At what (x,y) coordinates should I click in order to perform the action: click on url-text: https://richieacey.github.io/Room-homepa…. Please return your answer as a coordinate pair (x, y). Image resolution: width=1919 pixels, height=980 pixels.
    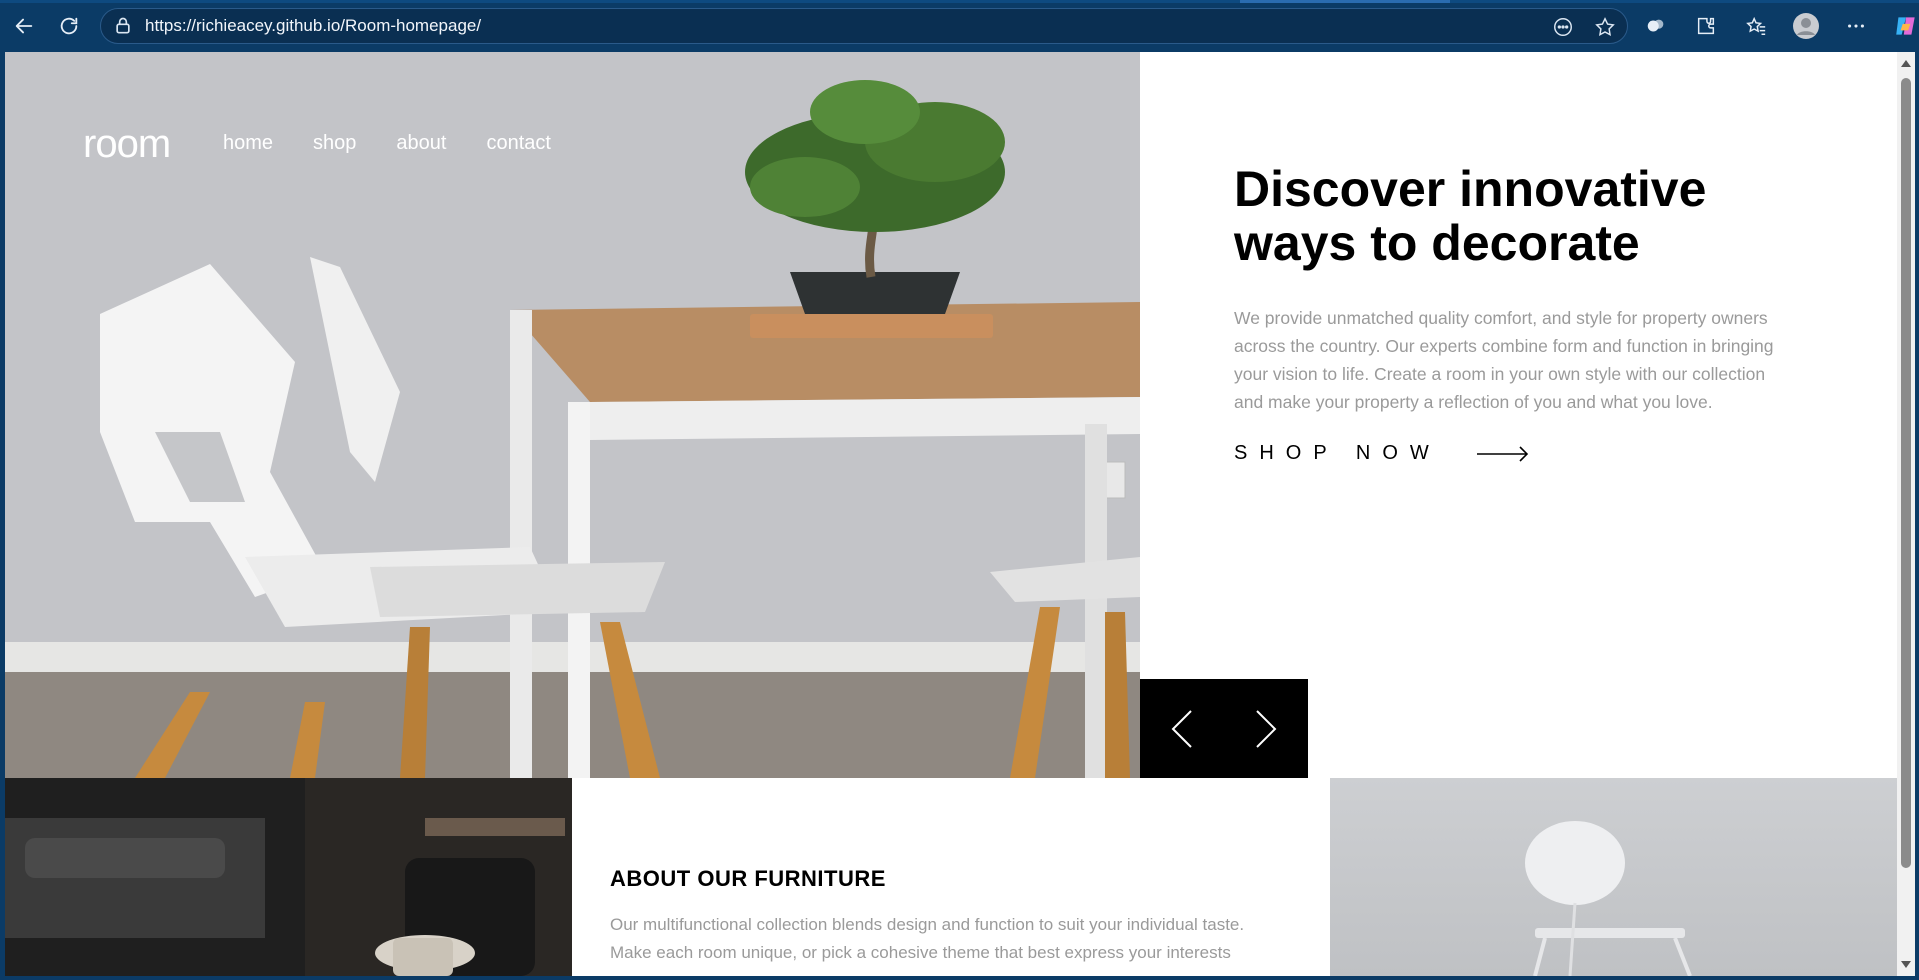
    Looking at the image, I should click on (313, 26).